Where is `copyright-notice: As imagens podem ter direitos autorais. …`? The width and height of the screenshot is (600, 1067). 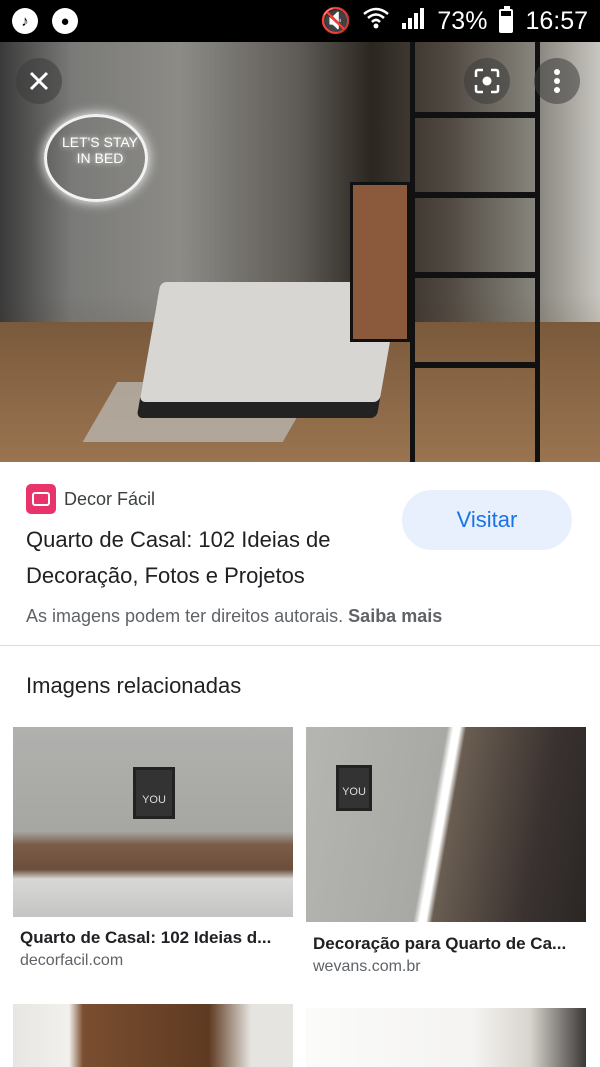
copyright-notice: As imagens podem ter direitos autorais. … is located at coordinates (234, 616).